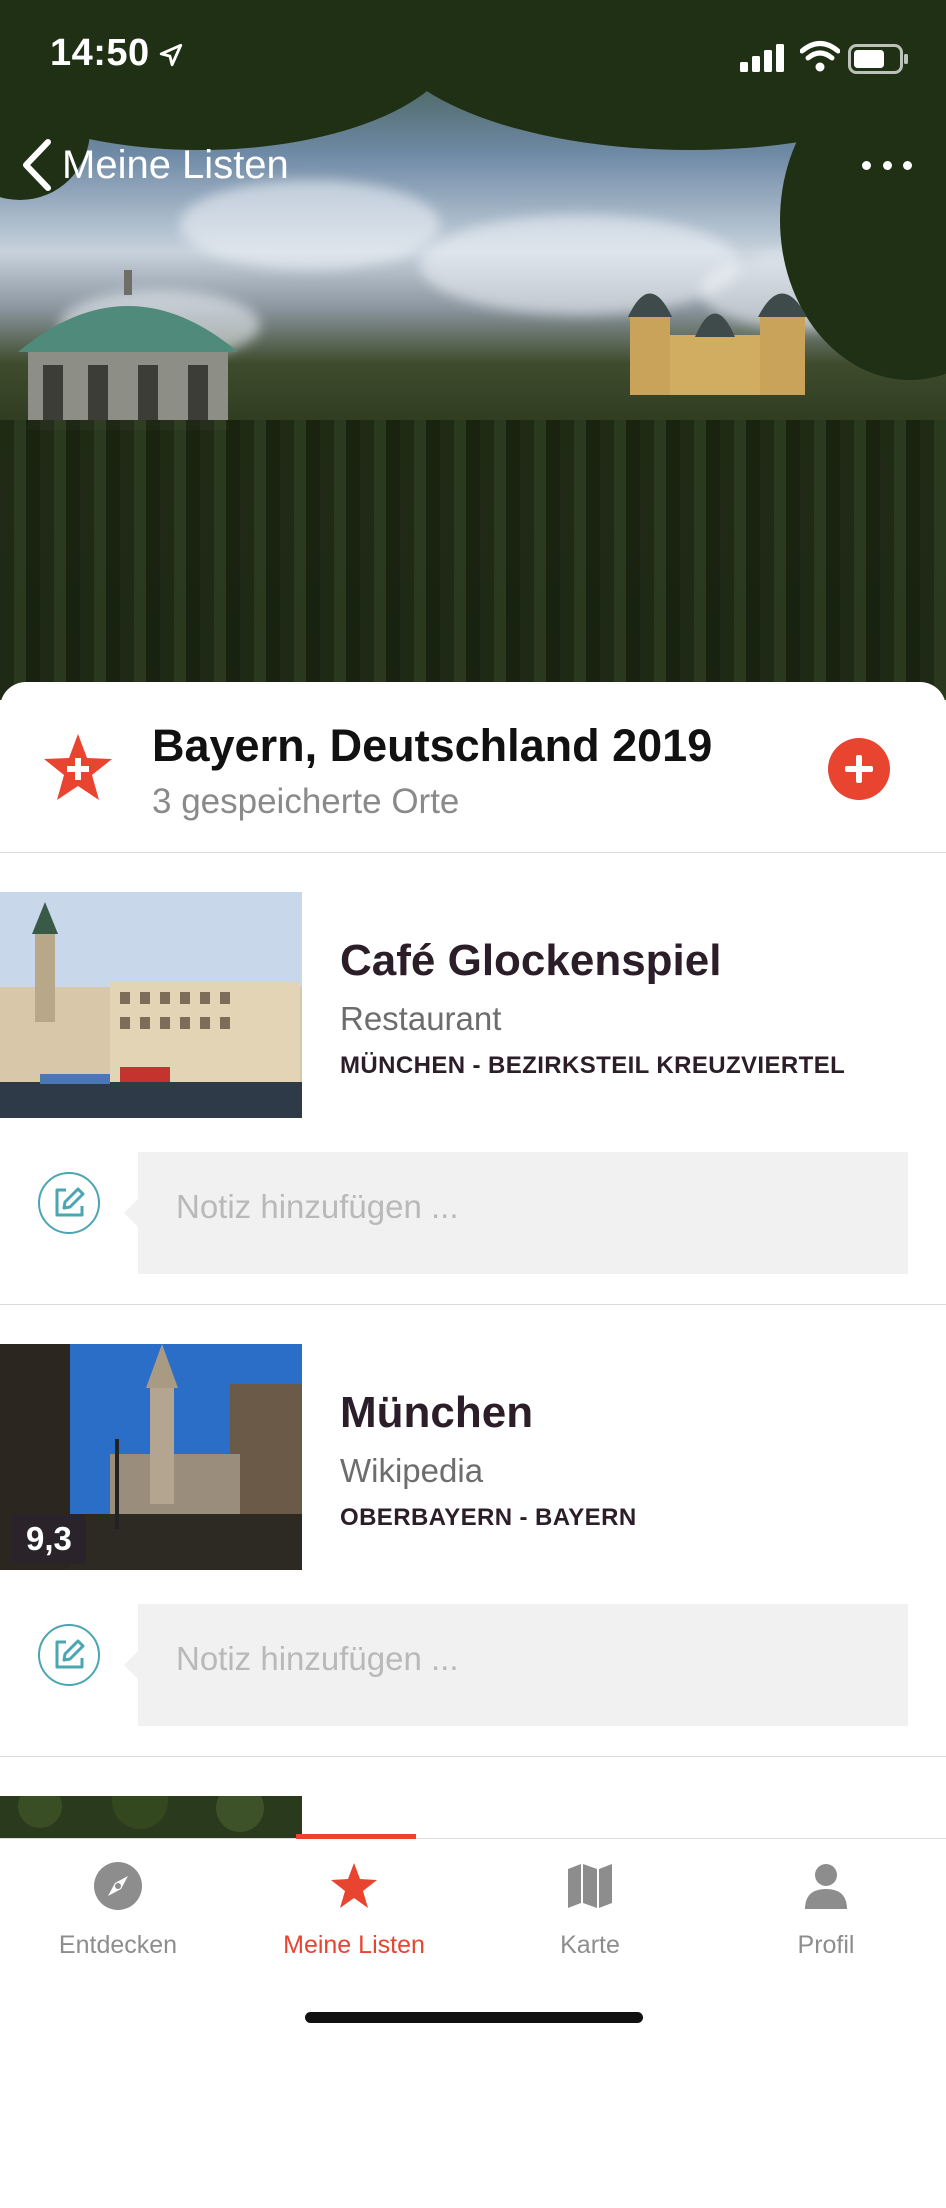 Image resolution: width=946 pixels, height=2208 pixels. I want to click on tab-meine-listen: Meine Listen, so click(354, 1904).